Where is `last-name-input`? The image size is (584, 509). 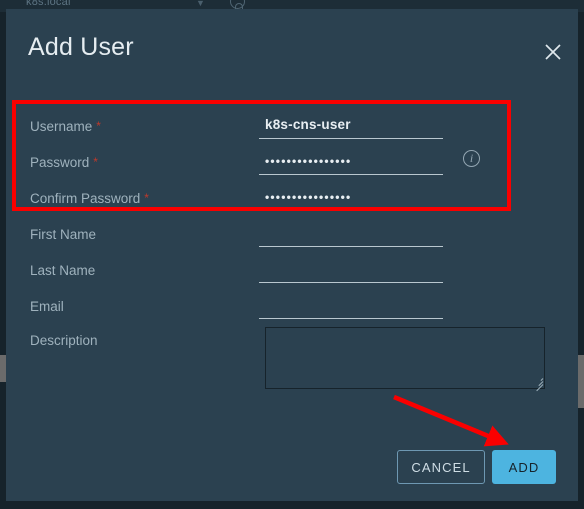 last-name-input is located at coordinates (351, 270).